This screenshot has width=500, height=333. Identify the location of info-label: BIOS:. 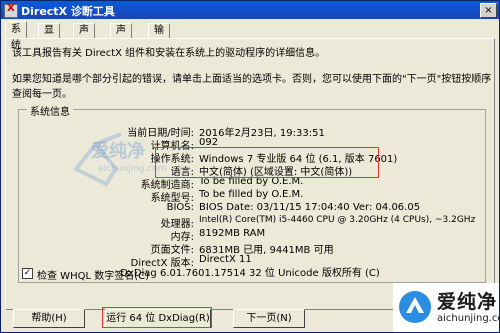
(180, 207).